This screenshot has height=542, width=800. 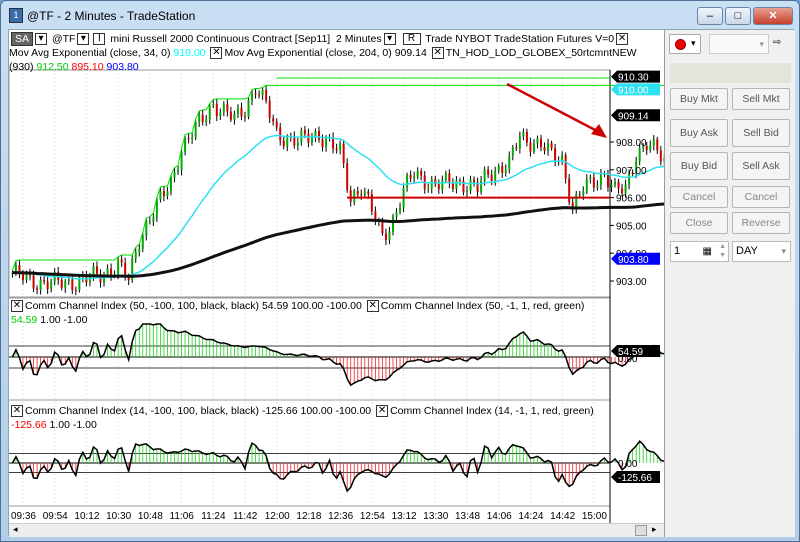 I want to click on account-dropdown: ▾, so click(x=739, y=44).